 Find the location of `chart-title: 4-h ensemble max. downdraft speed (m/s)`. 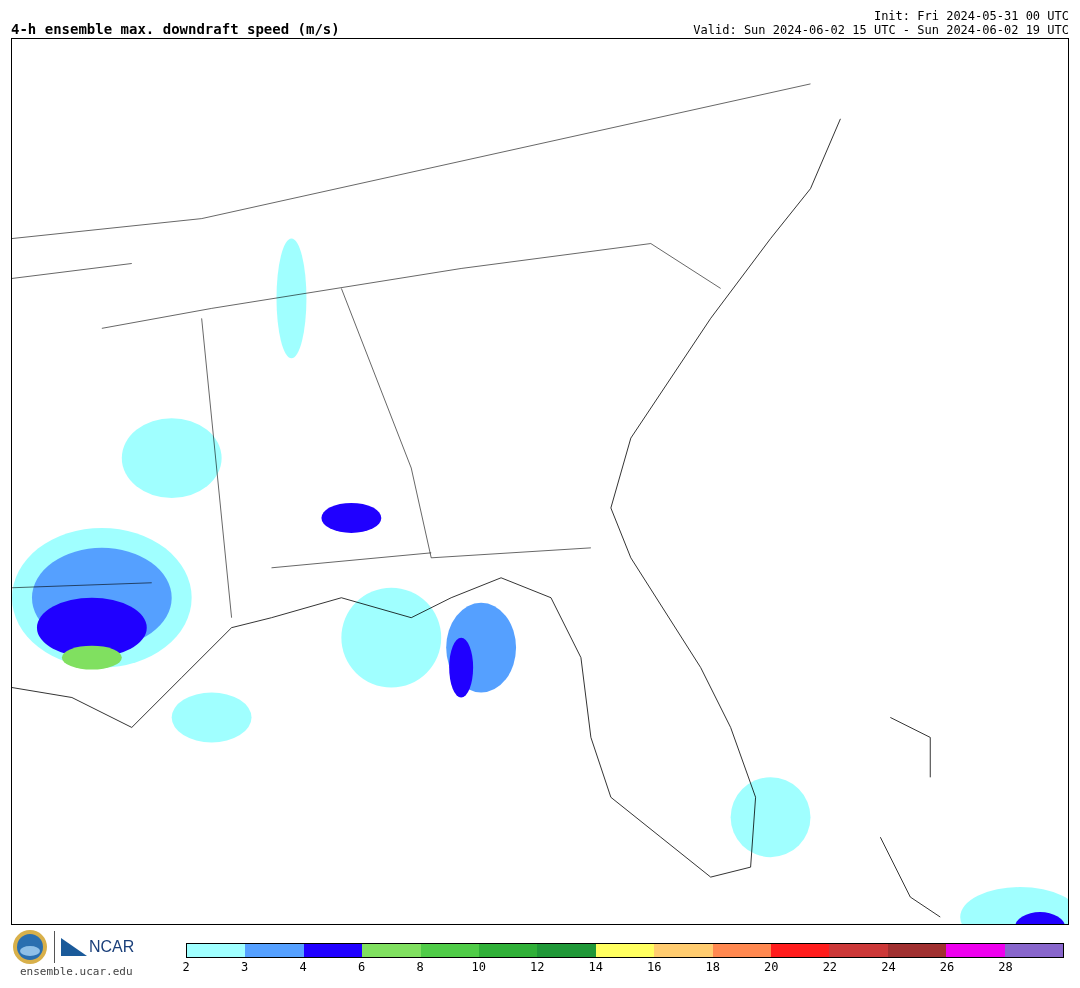

chart-title: 4-h ensemble max. downdraft speed (m/s) is located at coordinates (175, 29).